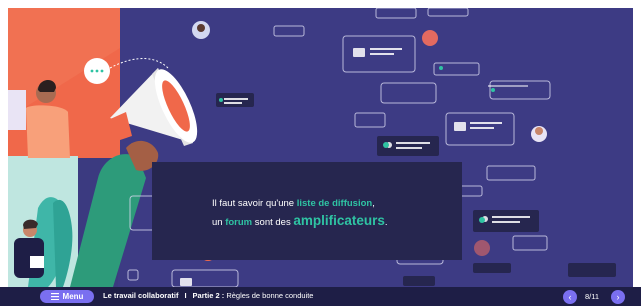 The height and width of the screenshot is (306, 641). Describe the element at coordinates (334, 203) in the screenshot. I see `highlight-liste-de-diffusion: liste de diffusion` at that location.